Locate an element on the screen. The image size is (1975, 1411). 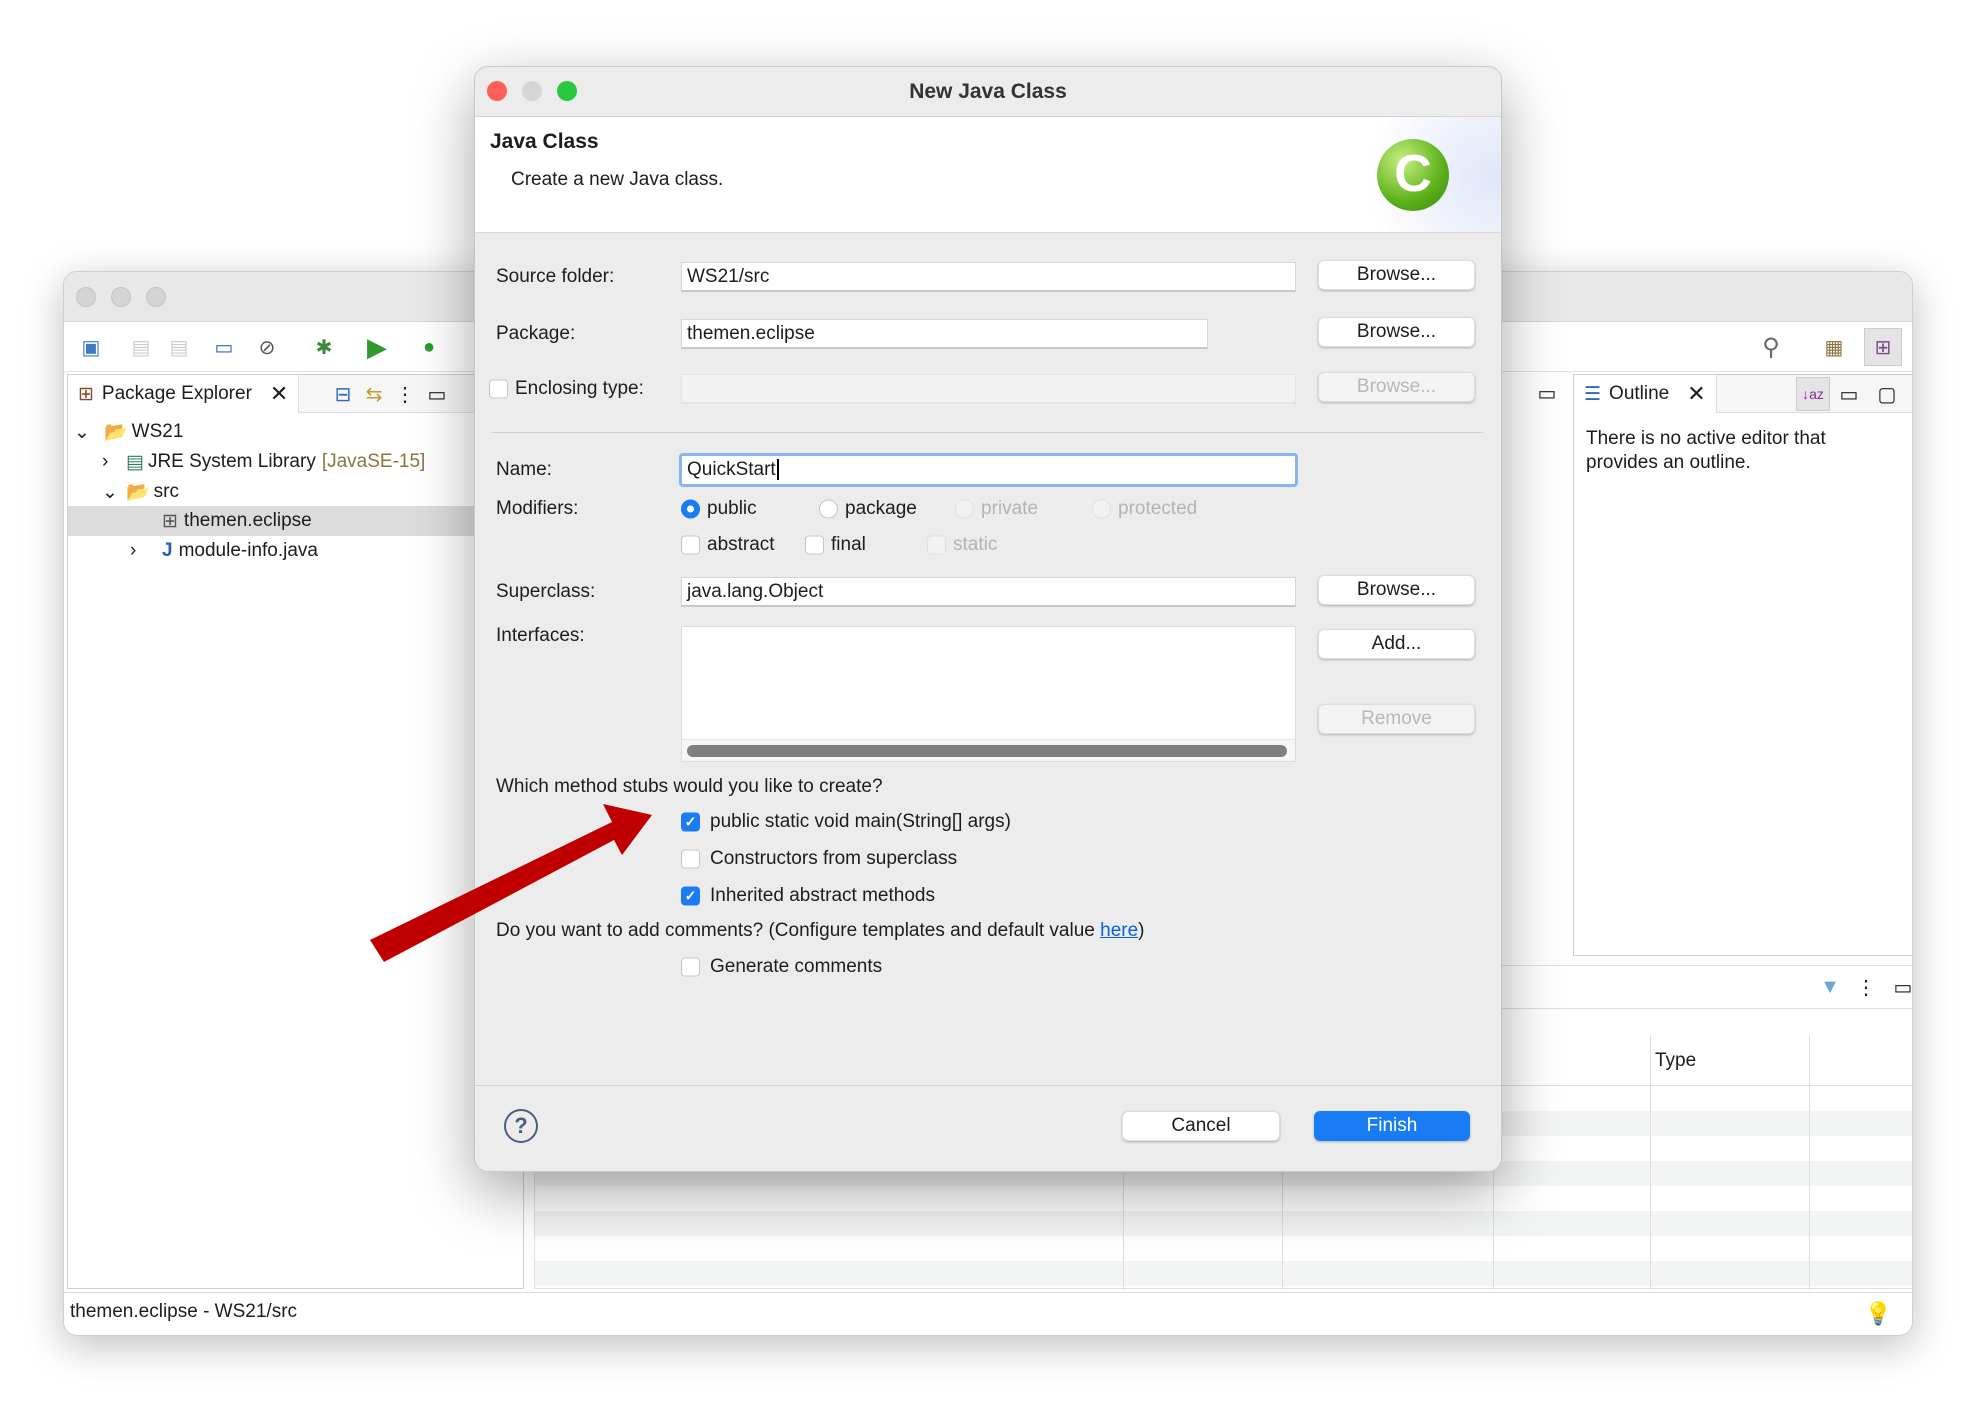
red-arrow-icon is located at coordinates (511, 883).